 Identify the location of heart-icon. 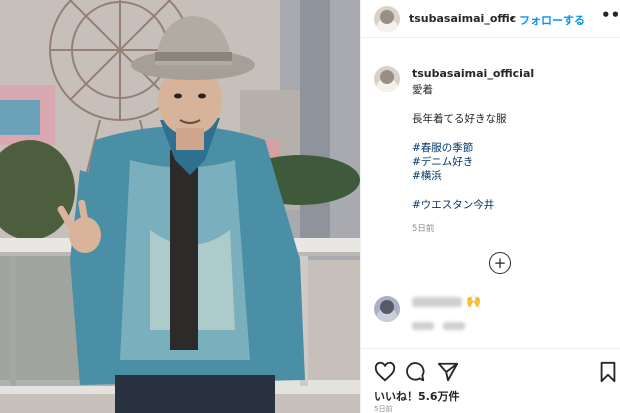
(385, 372).